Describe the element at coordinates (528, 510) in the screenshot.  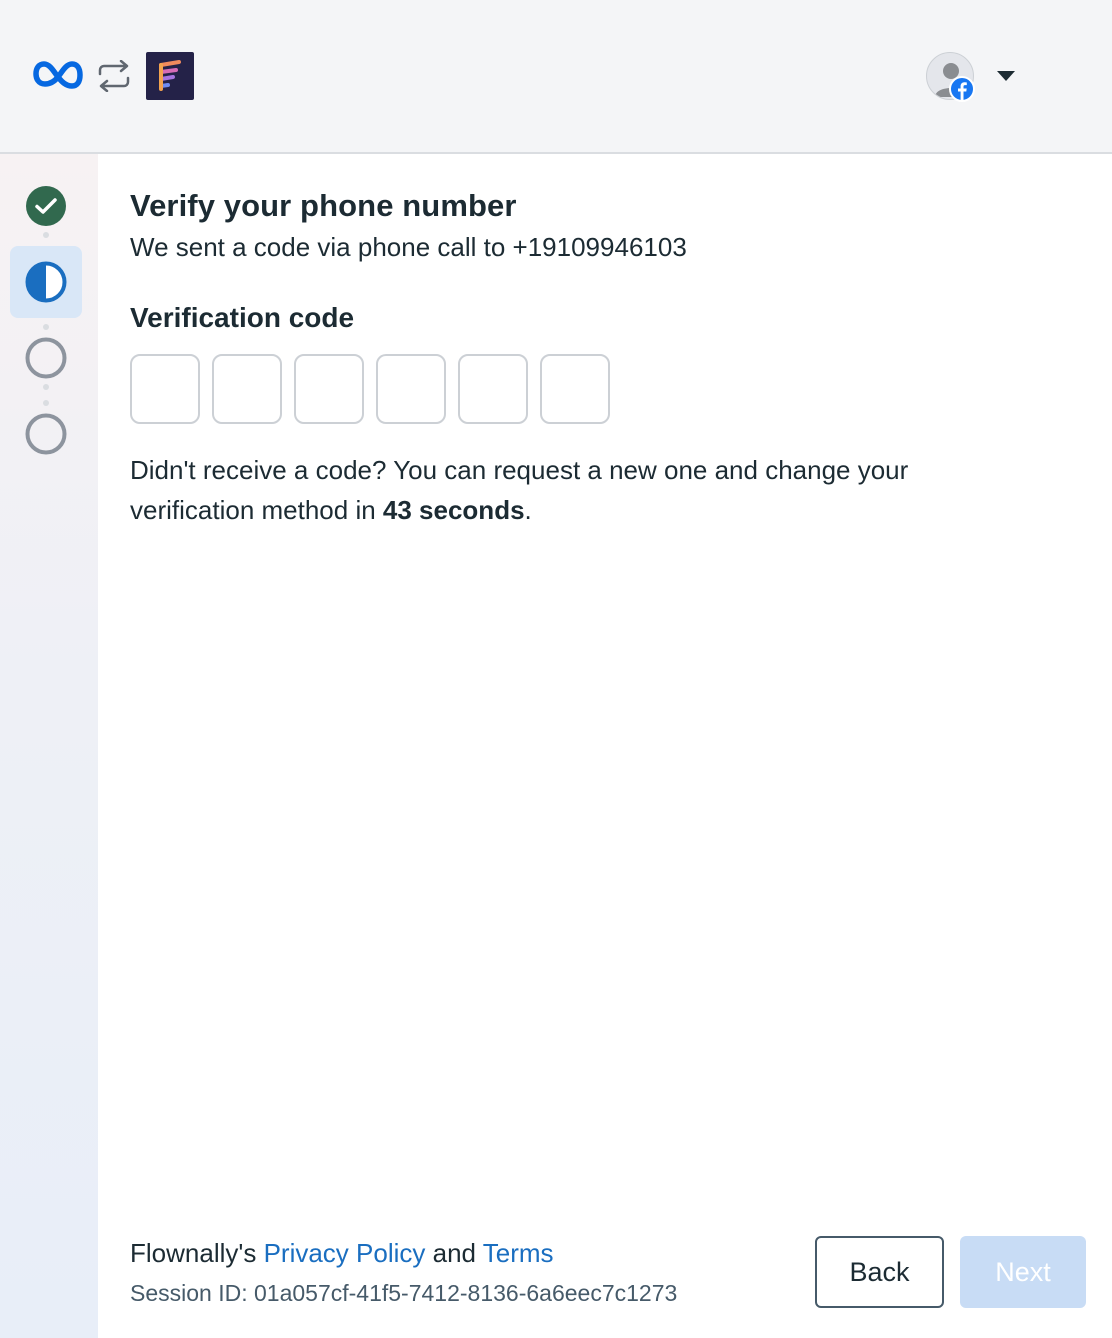
I see `resend-suffix: .` at that location.